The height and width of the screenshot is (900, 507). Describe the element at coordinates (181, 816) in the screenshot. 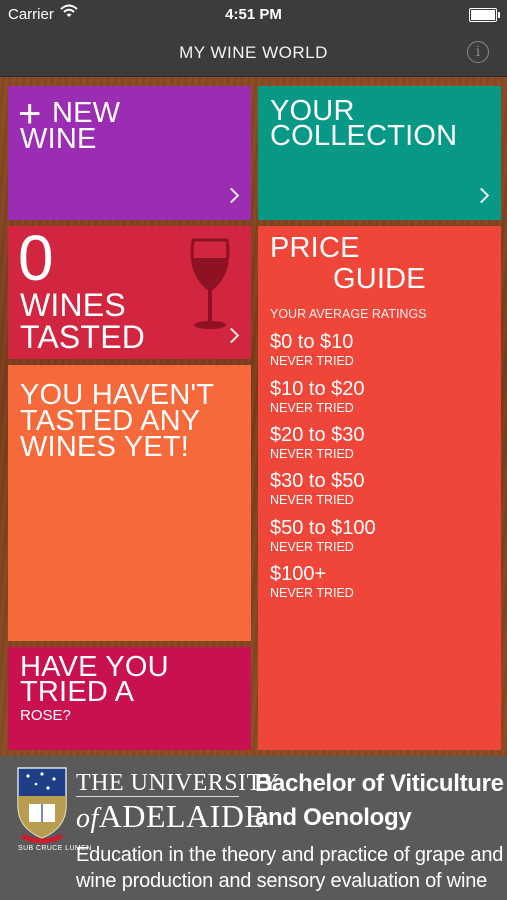

I see `university-name-adelaide: ADELAIDE` at that location.